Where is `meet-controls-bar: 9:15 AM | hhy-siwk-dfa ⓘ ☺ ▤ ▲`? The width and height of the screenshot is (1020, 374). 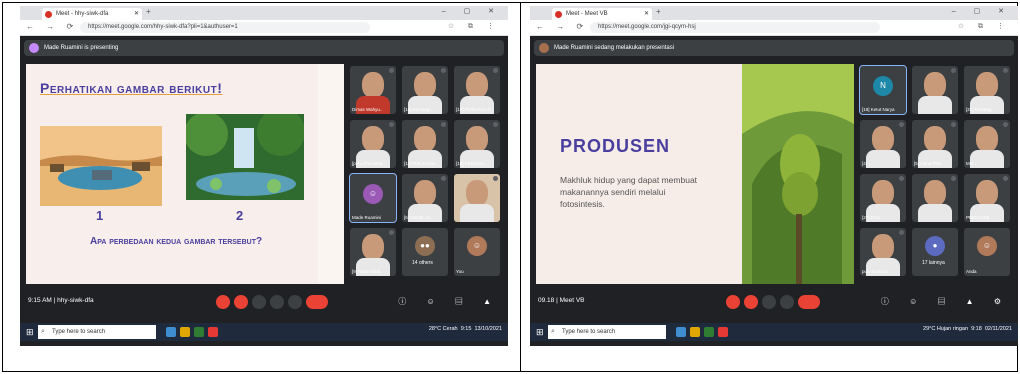 meet-controls-bar: 9:15 AM | hhy-siwk-dfa ⓘ ☺ ▤ ▲ is located at coordinates (264, 302).